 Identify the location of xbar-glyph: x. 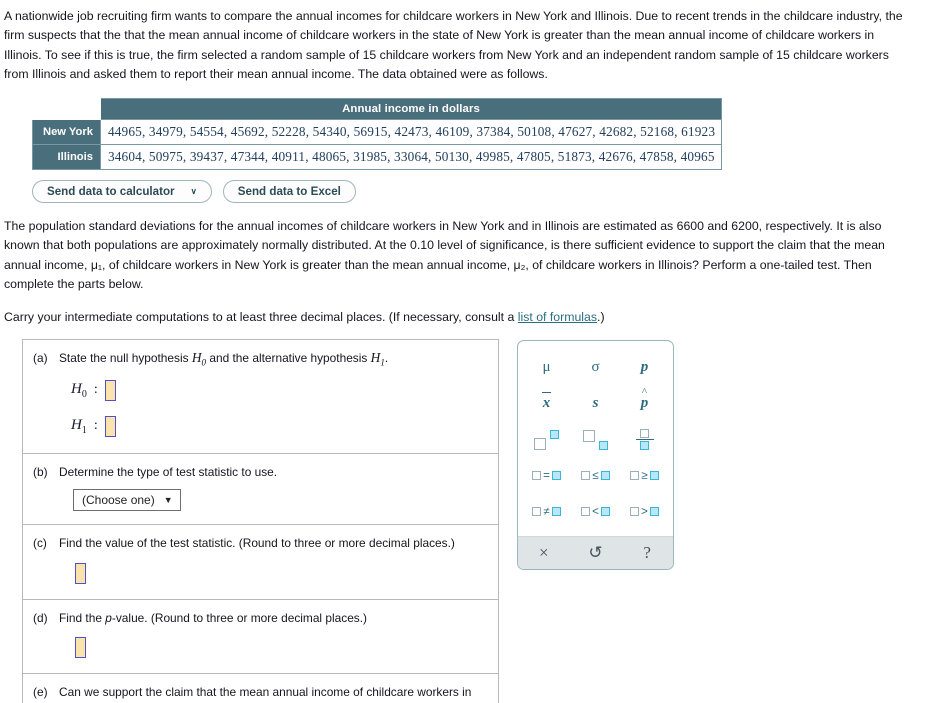
(546, 402).